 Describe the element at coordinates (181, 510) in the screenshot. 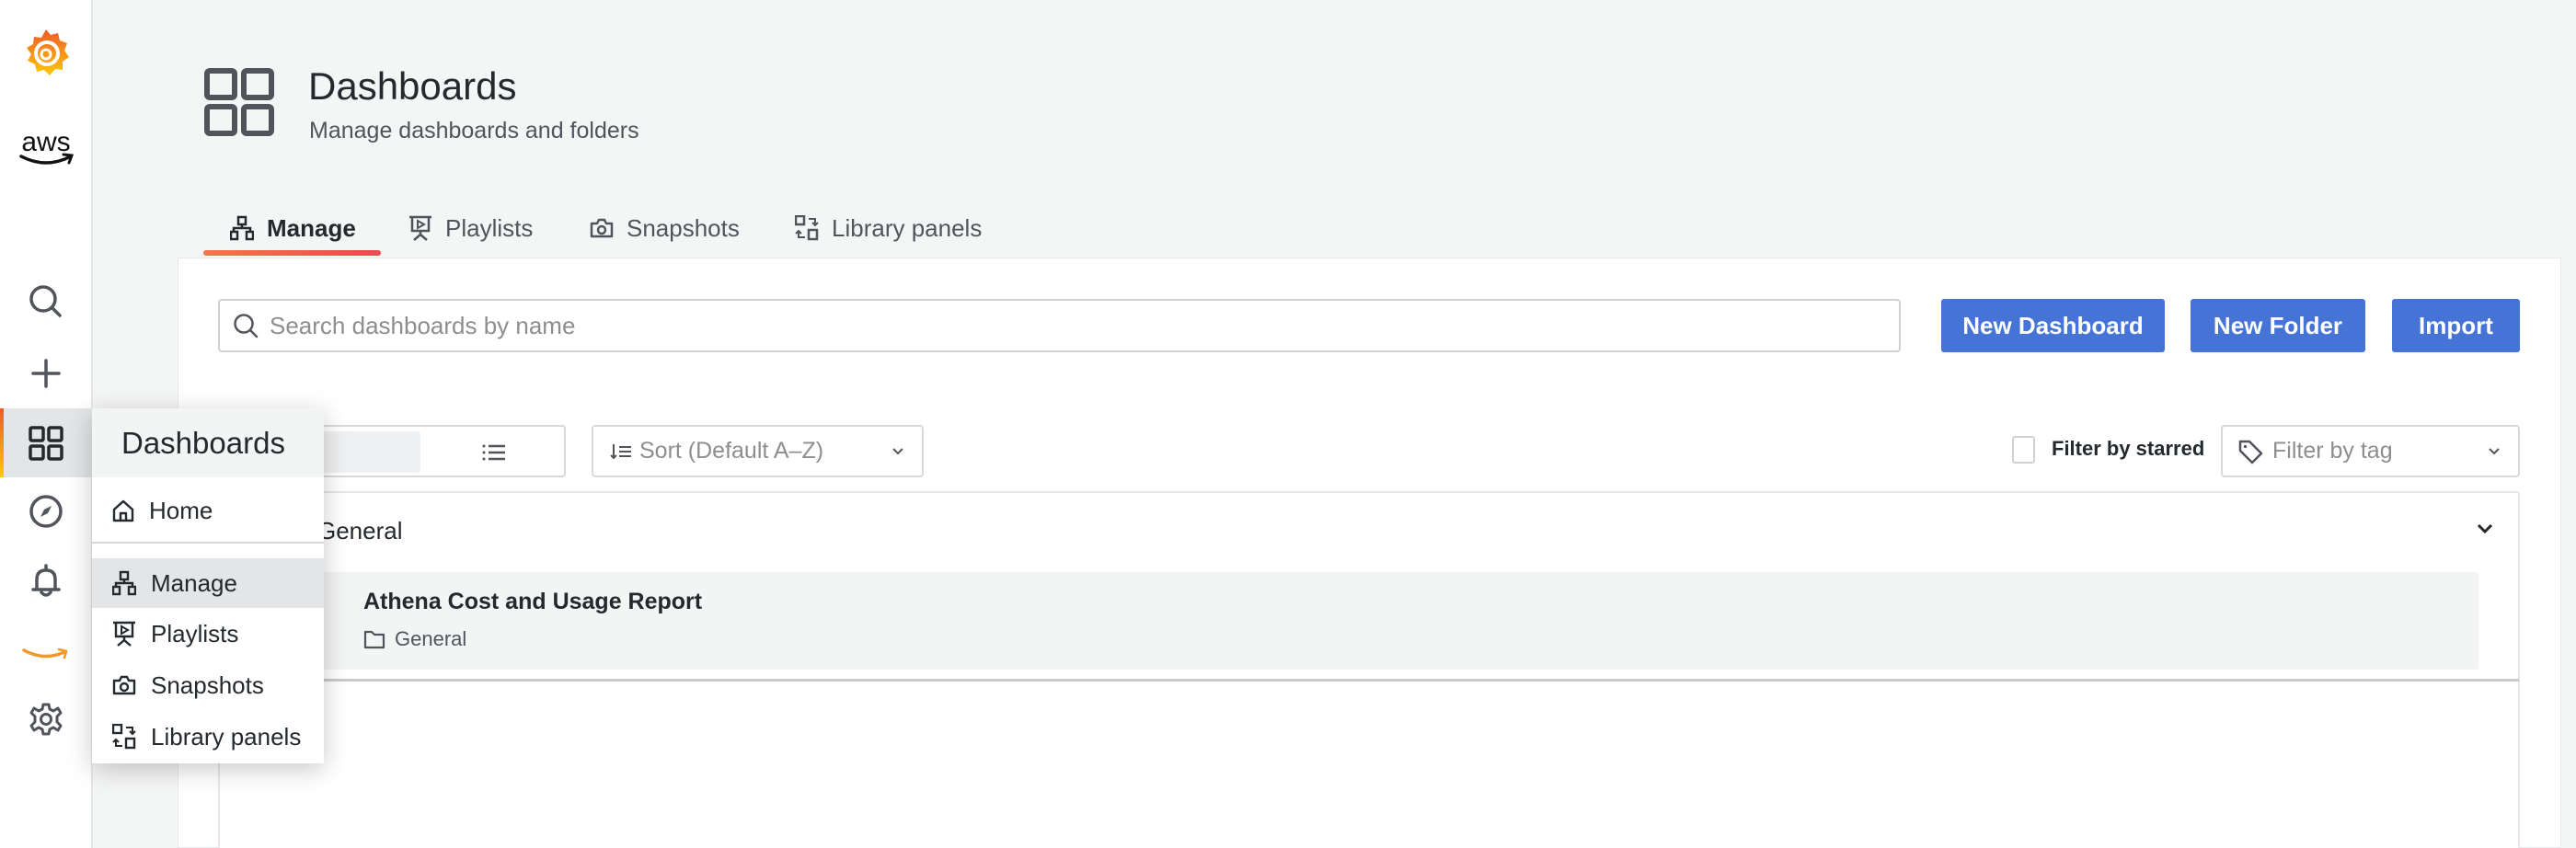

I see `menu-item-label: Home` at that location.